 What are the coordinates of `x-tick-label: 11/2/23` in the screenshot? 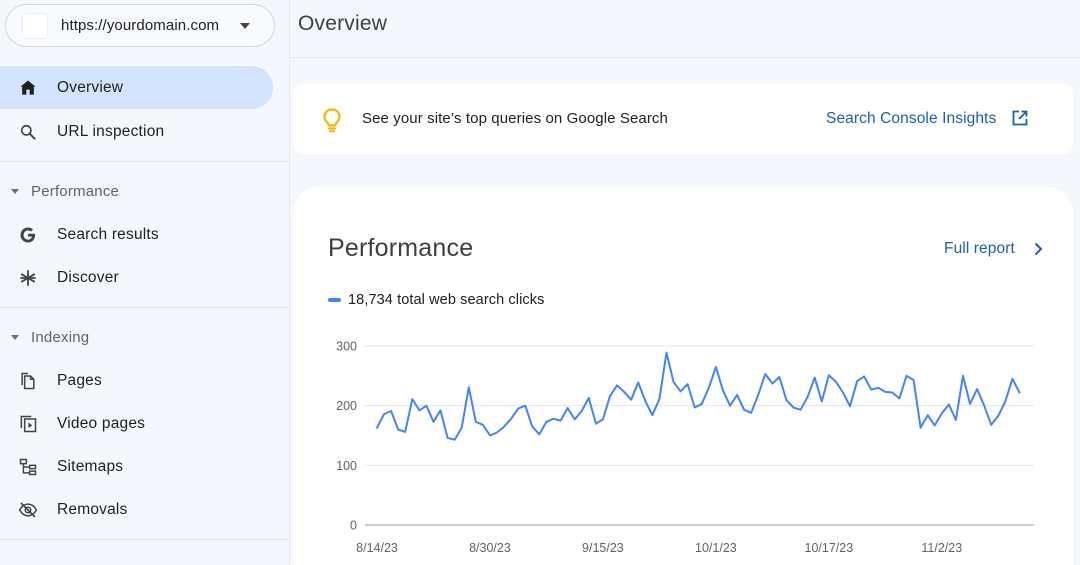 It's located at (941, 548).